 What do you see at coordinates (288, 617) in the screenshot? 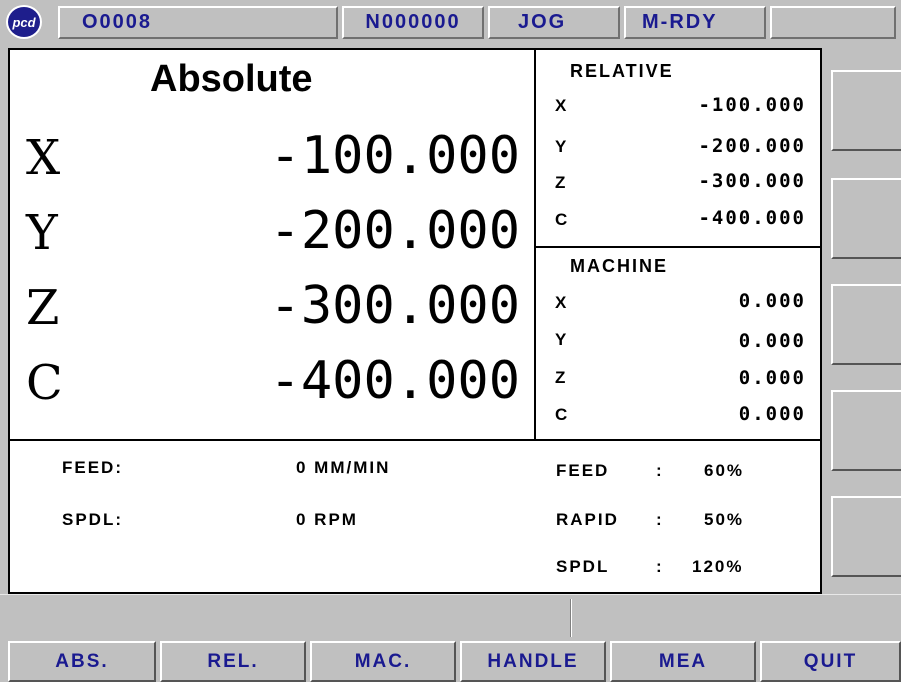
I see `message-text` at bounding box center [288, 617].